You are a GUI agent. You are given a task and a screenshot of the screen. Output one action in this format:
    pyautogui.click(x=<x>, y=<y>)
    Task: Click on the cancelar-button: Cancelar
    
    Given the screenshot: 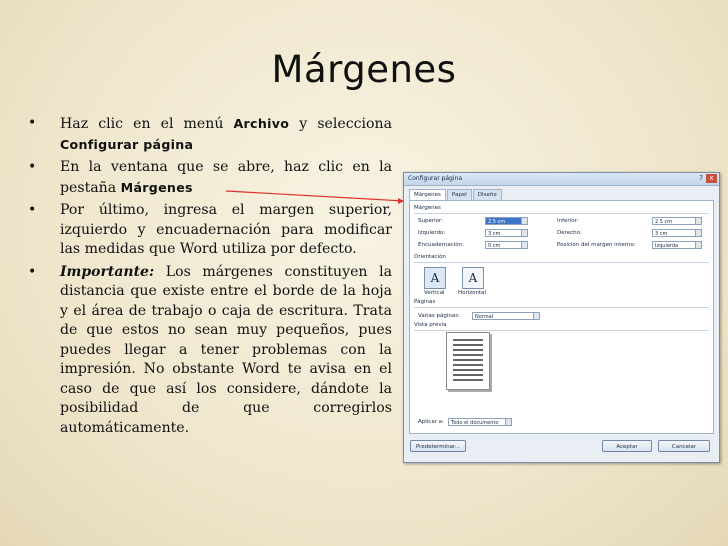 What is the action you would take?
    pyautogui.click(x=684, y=446)
    